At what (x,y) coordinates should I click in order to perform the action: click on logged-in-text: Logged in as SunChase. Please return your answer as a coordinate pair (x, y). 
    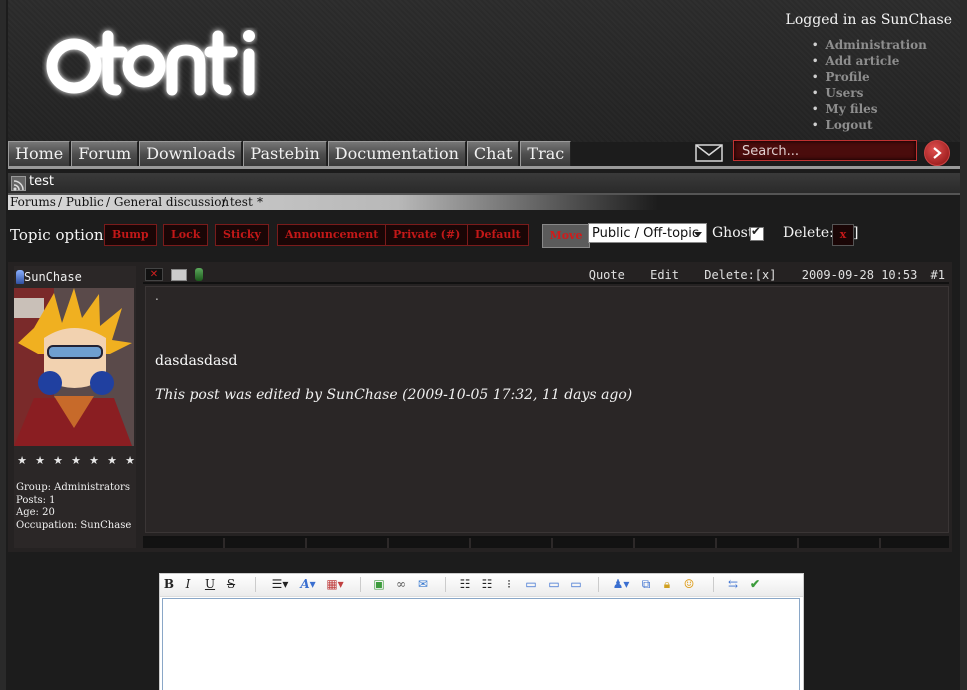
    Looking at the image, I should click on (868, 20).